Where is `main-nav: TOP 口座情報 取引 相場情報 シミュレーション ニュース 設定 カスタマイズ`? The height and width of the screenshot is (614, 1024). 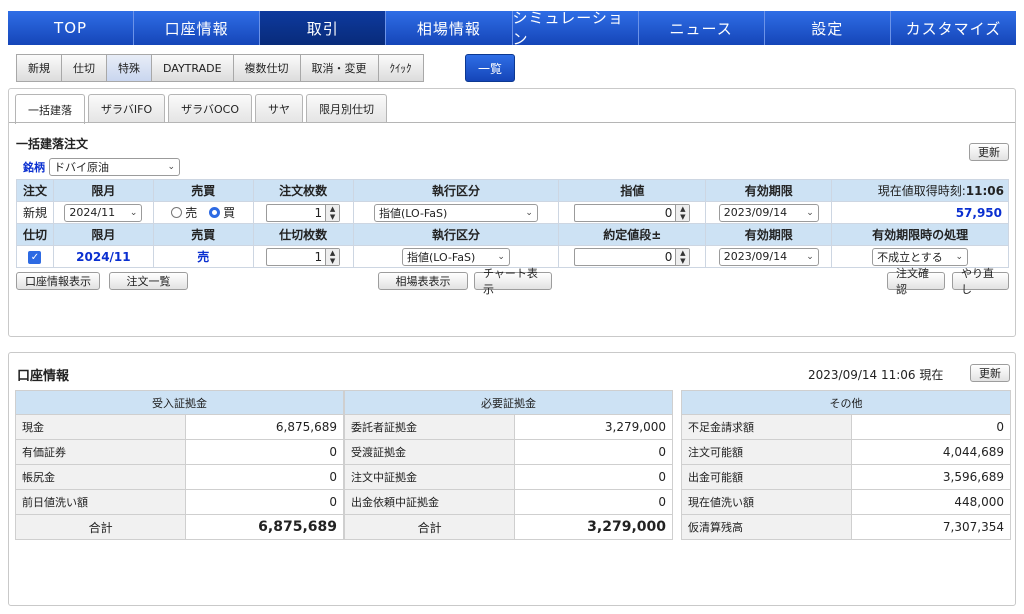 main-nav: TOP 口座情報 取引 相場情報 シミュレーション ニュース 設定 カスタマイズ is located at coordinates (512, 28).